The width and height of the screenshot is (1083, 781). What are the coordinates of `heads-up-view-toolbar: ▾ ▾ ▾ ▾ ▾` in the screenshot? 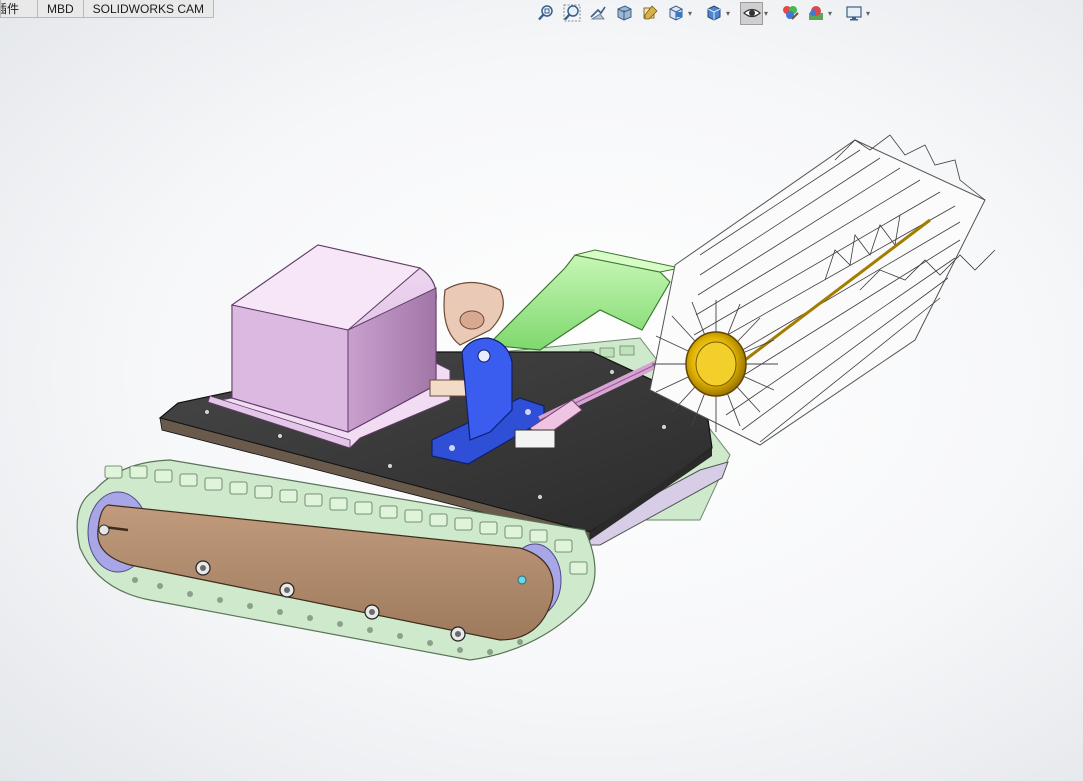 It's located at (707, 13).